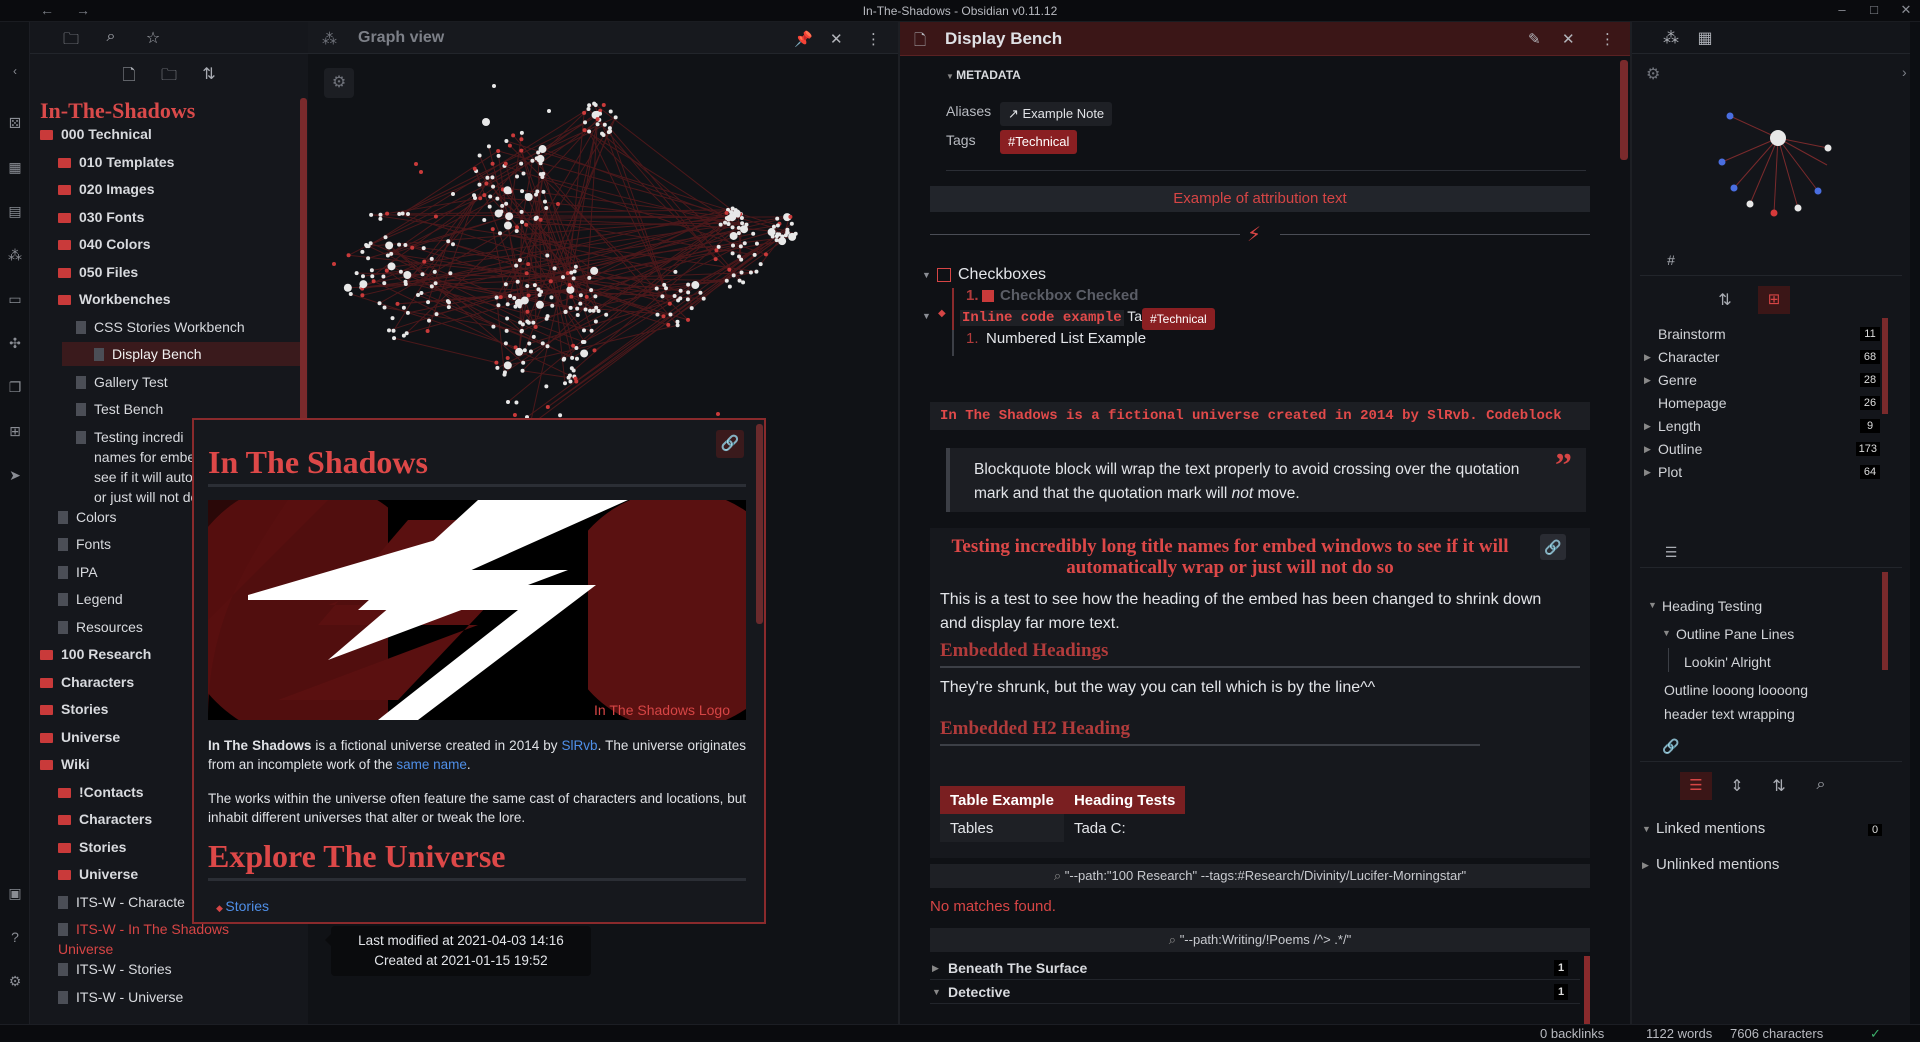  I want to click on list-icon: ☰, so click(1671, 552).